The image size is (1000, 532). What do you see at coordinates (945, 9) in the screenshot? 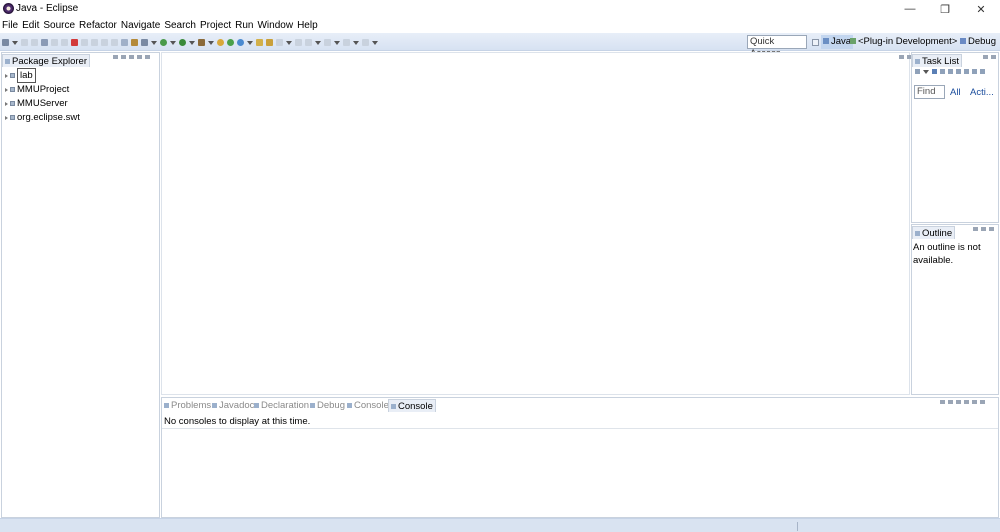
I see `maximize-button: ❐` at bounding box center [945, 9].